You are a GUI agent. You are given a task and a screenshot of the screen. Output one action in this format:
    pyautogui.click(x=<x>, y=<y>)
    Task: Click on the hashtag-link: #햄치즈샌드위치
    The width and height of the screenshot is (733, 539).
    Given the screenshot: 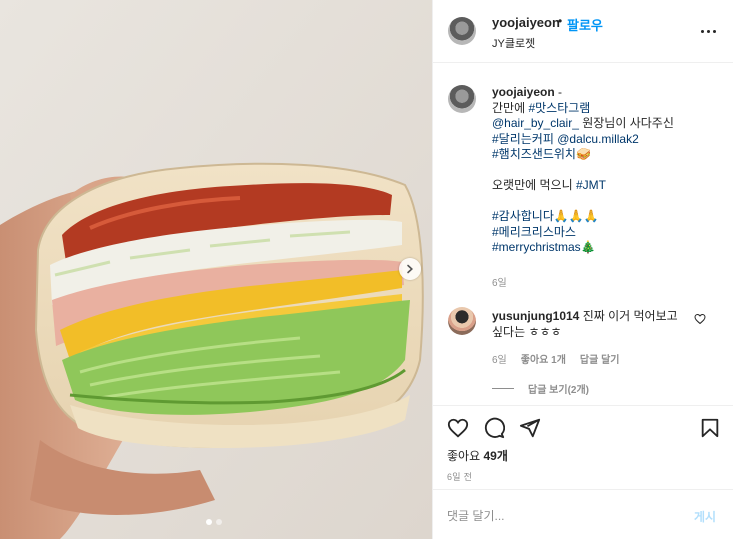 What is the action you would take?
    pyautogui.click(x=534, y=154)
    